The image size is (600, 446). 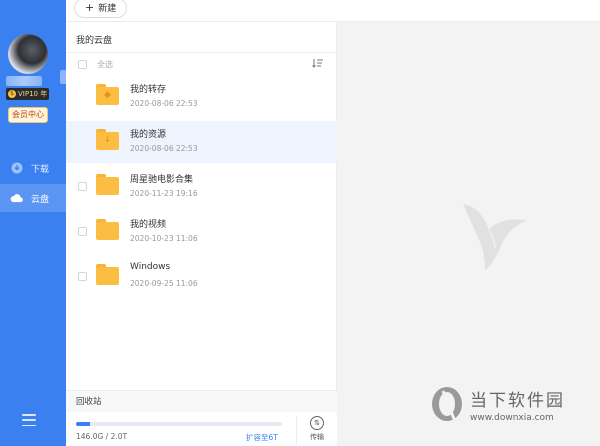 What do you see at coordinates (107, 139) in the screenshot?
I see `download-folder-icon: ↓` at bounding box center [107, 139].